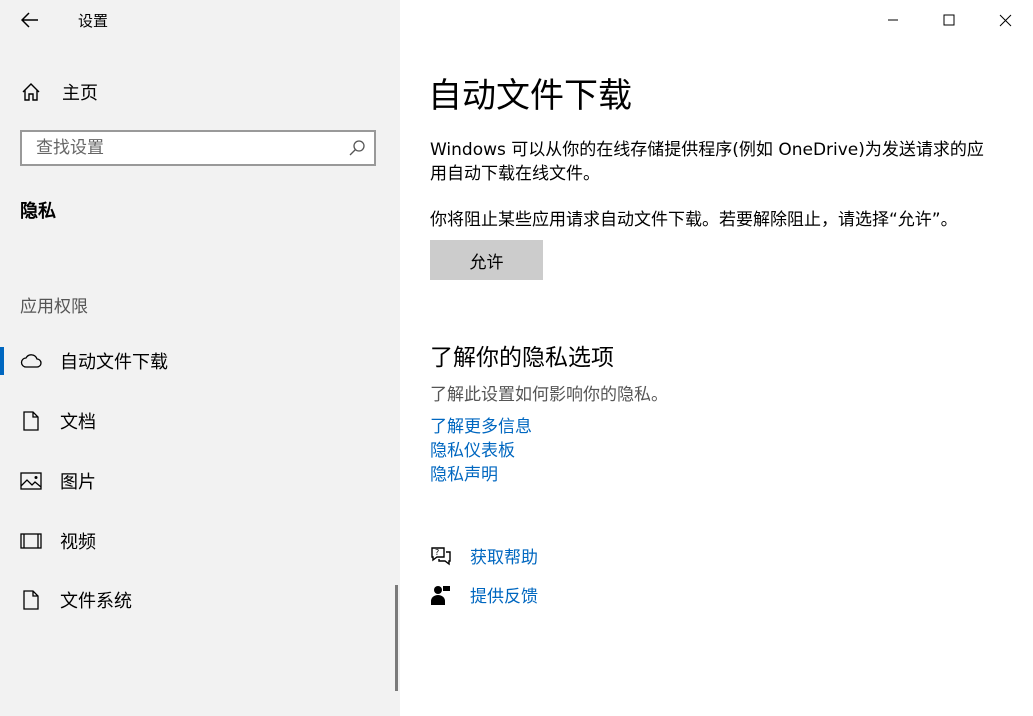  I want to click on close-icon, so click(1005, 20).